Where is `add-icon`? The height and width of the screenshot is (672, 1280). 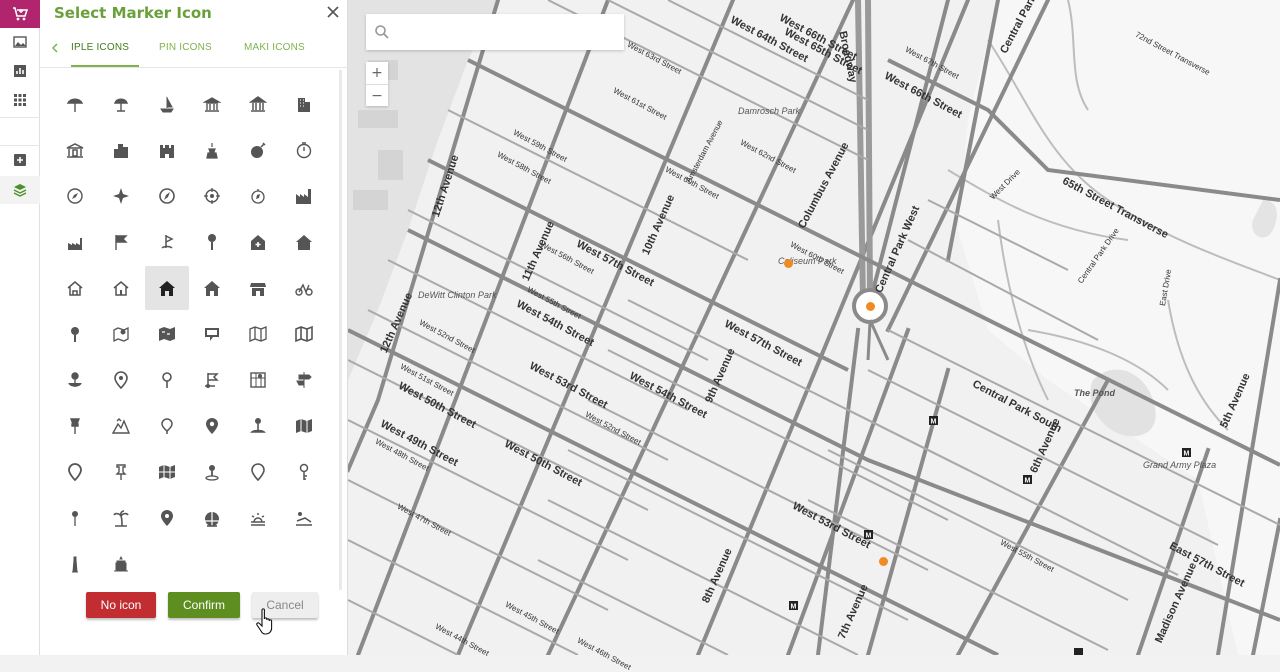
add-icon is located at coordinates (20, 160).